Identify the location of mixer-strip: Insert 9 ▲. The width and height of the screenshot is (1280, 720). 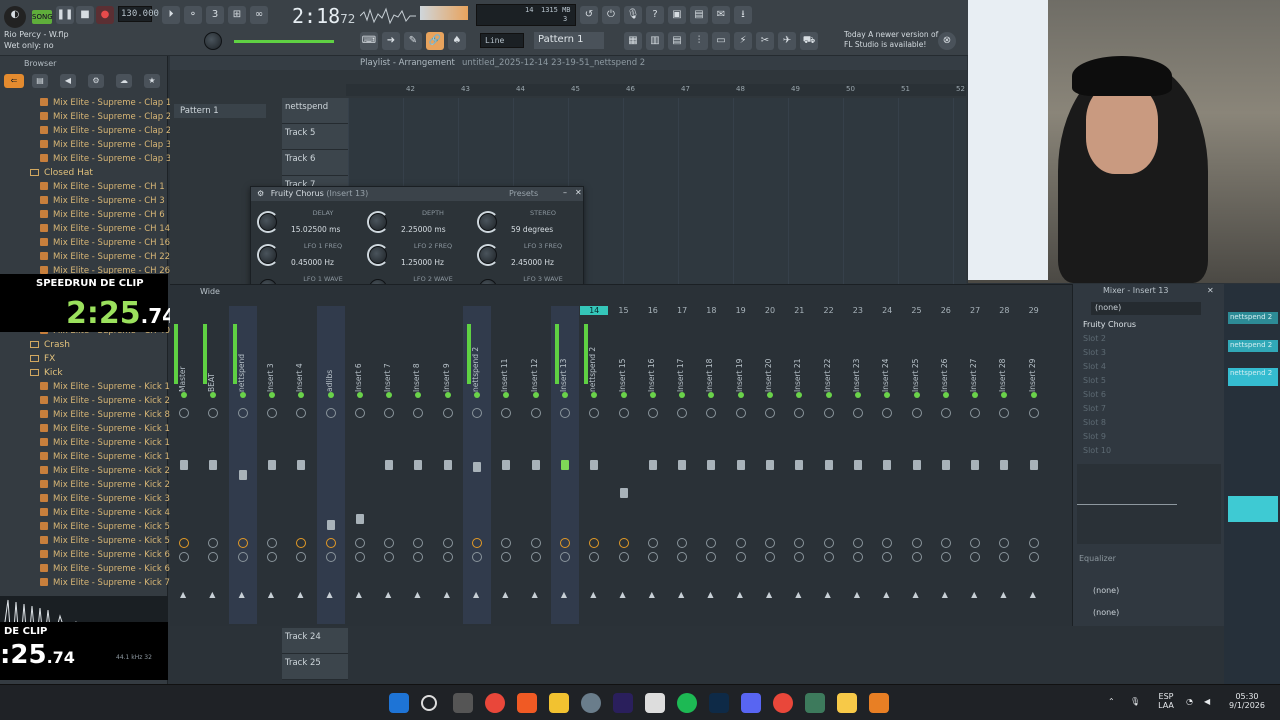
(448, 465).